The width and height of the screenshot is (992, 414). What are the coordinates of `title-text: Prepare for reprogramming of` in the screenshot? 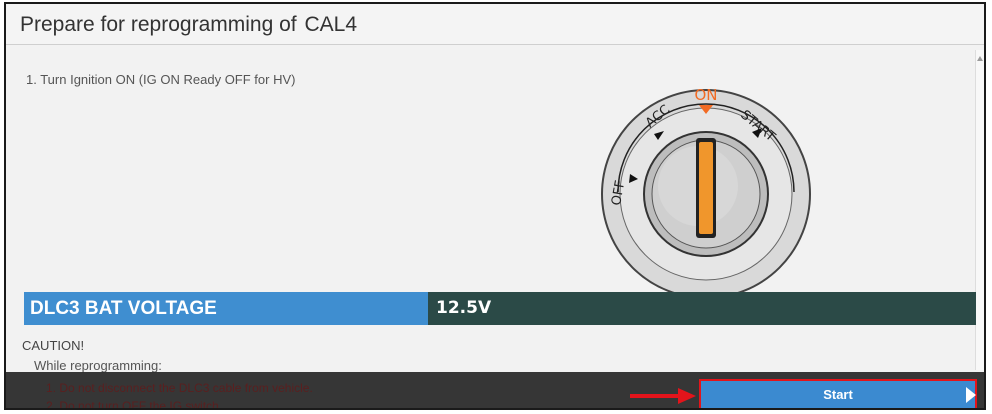 It's located at (158, 24).